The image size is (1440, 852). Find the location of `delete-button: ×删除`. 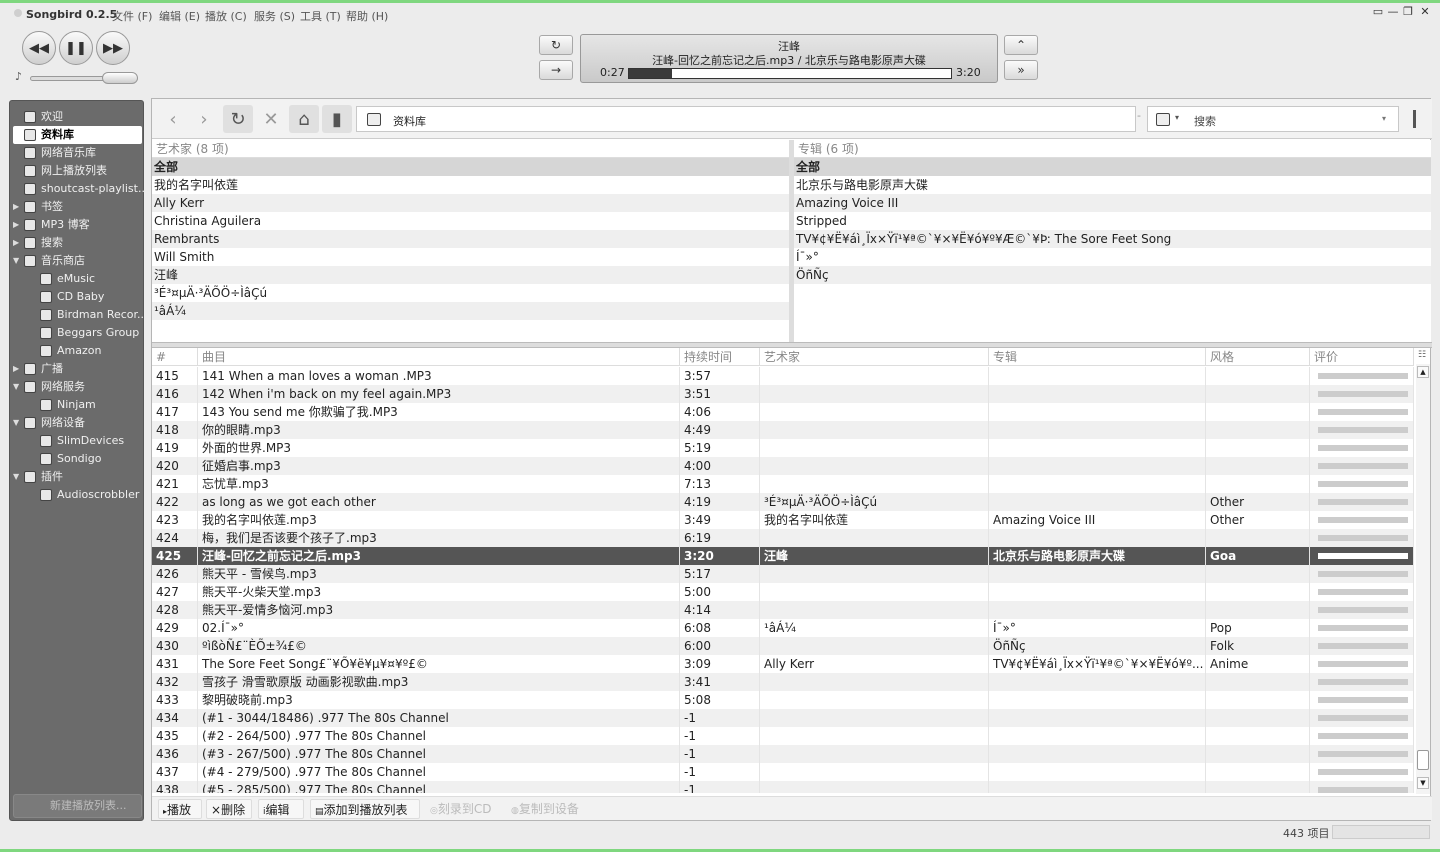

delete-button: ×删除 is located at coordinates (229, 809).